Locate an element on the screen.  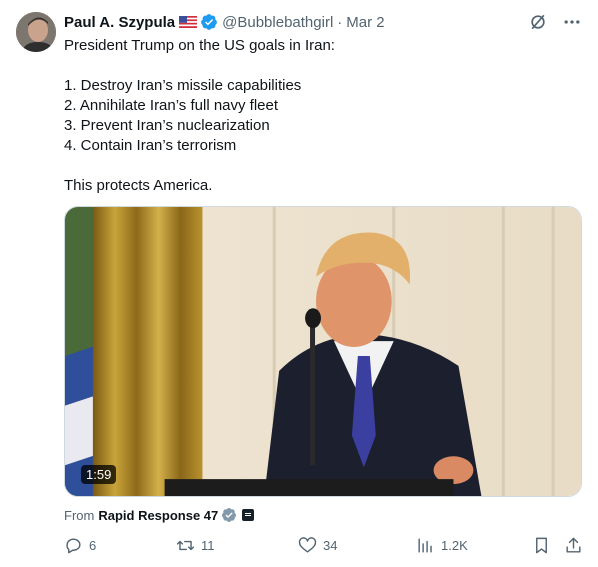
tweet-actions: 6 11 34 1.2K is located at coordinates (323, 545).